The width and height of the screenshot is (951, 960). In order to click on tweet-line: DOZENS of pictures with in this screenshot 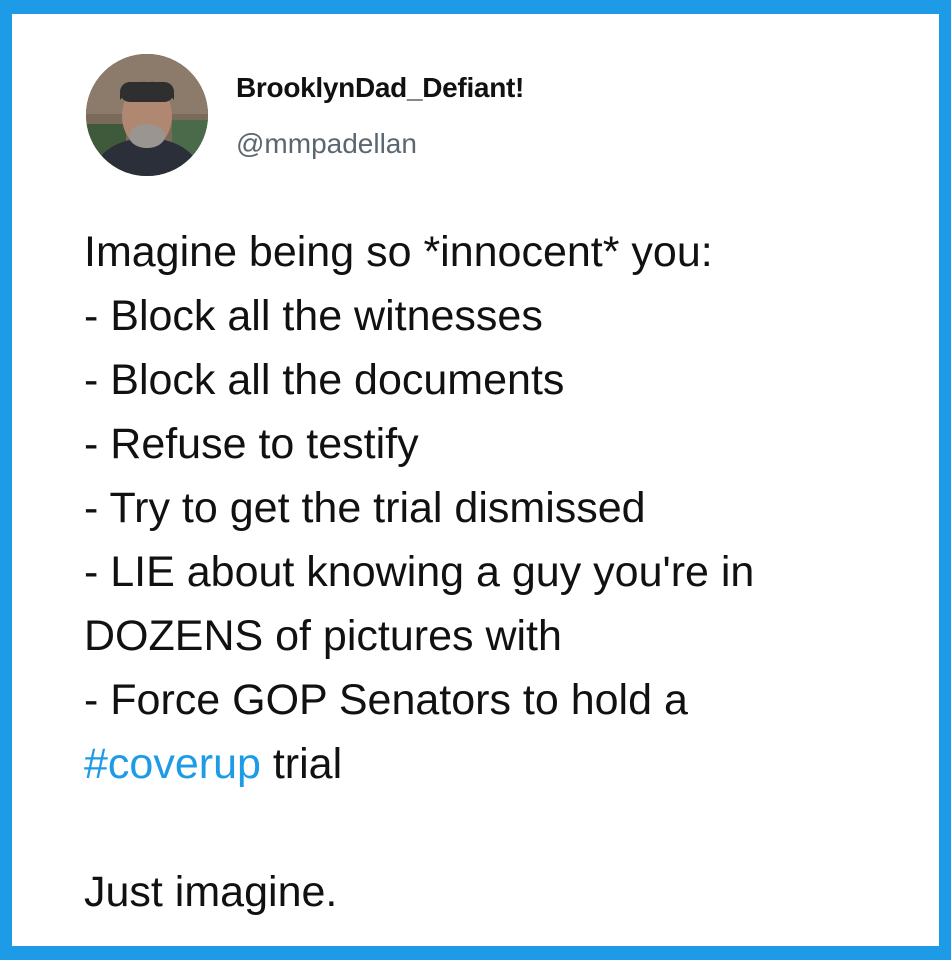, I will do `click(323, 636)`.